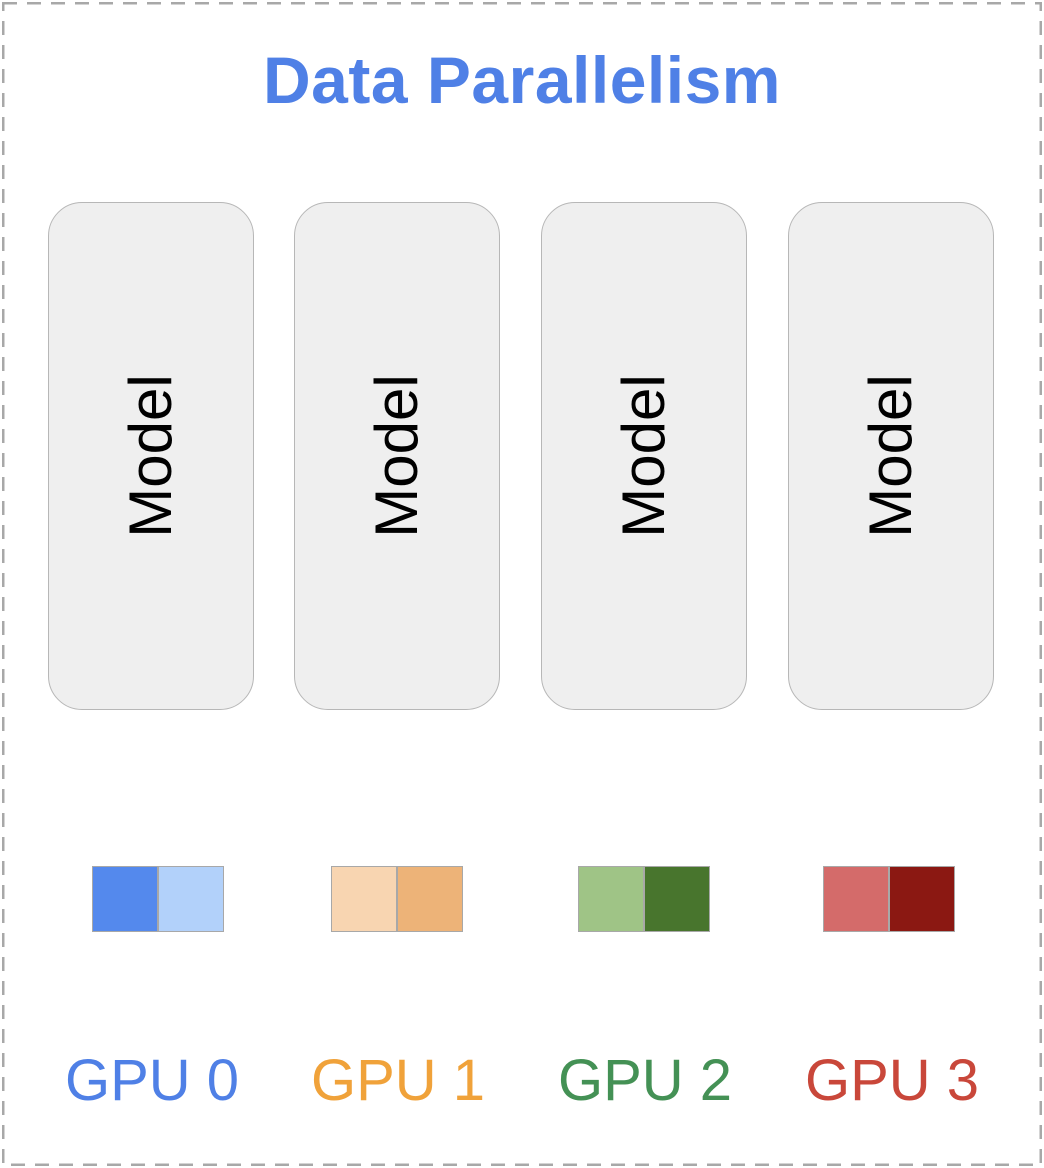 Image resolution: width=1044 pixels, height=1168 pixels. Describe the element at coordinates (152, 1080) in the screenshot. I see `gpu-label: GPU 0` at that location.